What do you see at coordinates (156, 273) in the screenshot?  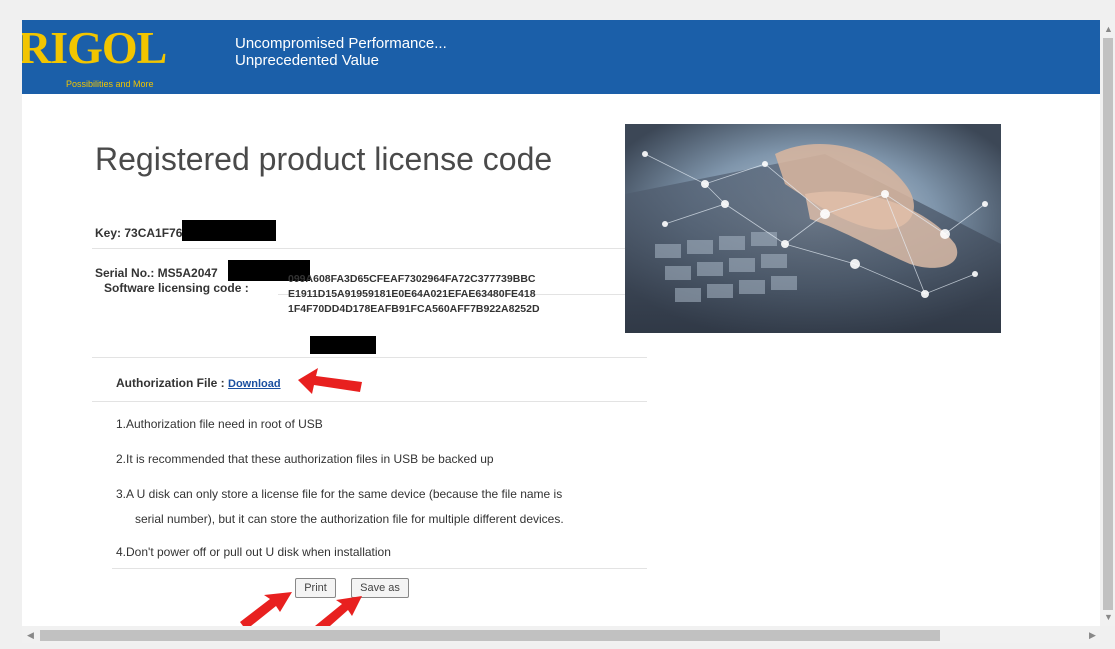 I see `serial-label: Serial No.: MS5A2047` at bounding box center [156, 273].